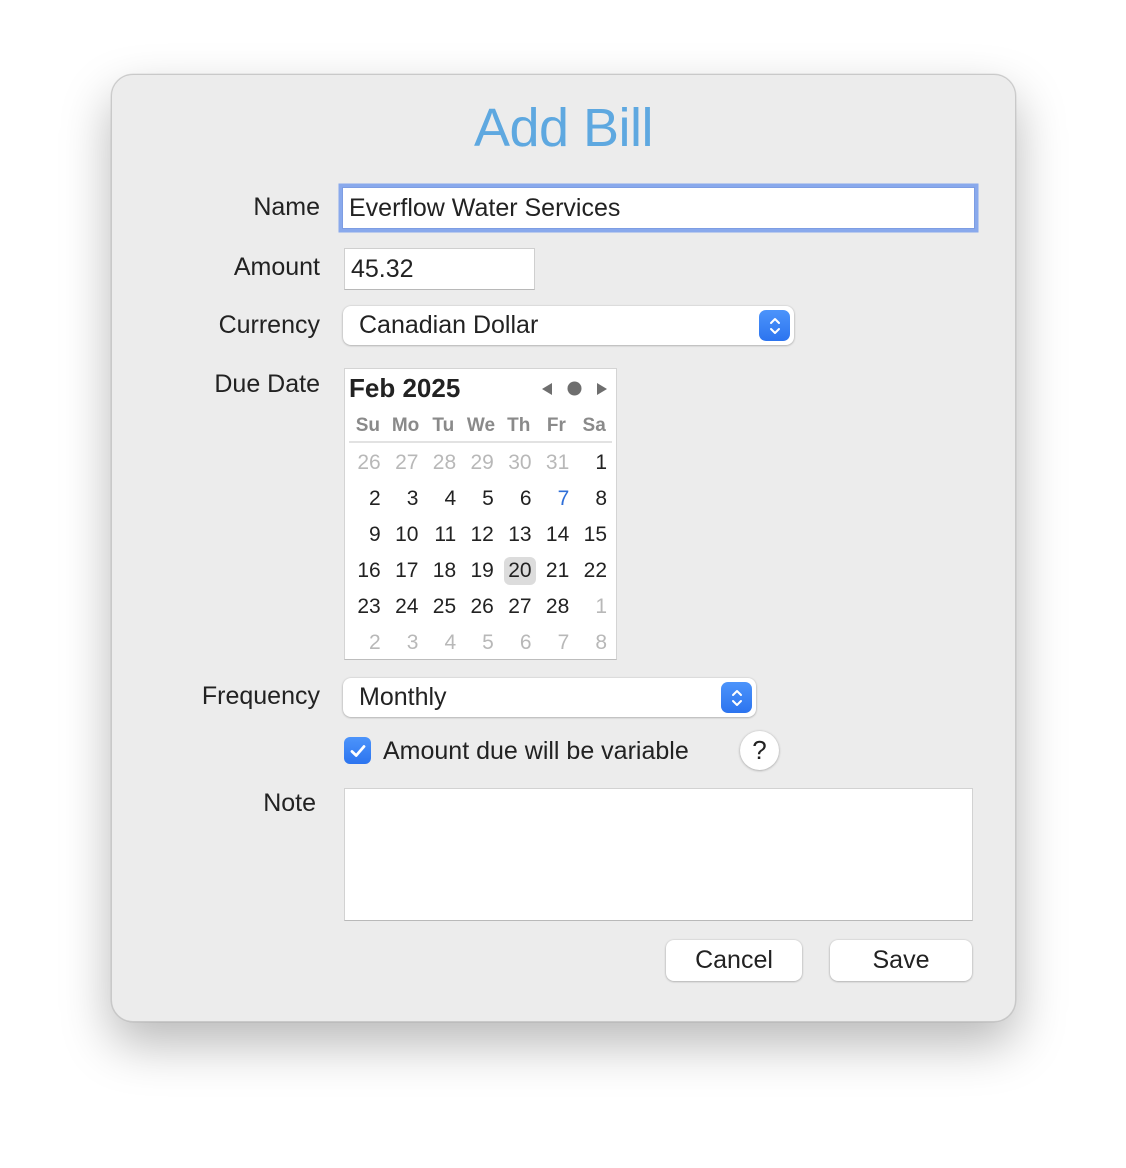 Image resolution: width=1126 pixels, height=1168 pixels. Describe the element at coordinates (658, 208) in the screenshot. I see `name-field: Everflow Water Services` at that location.